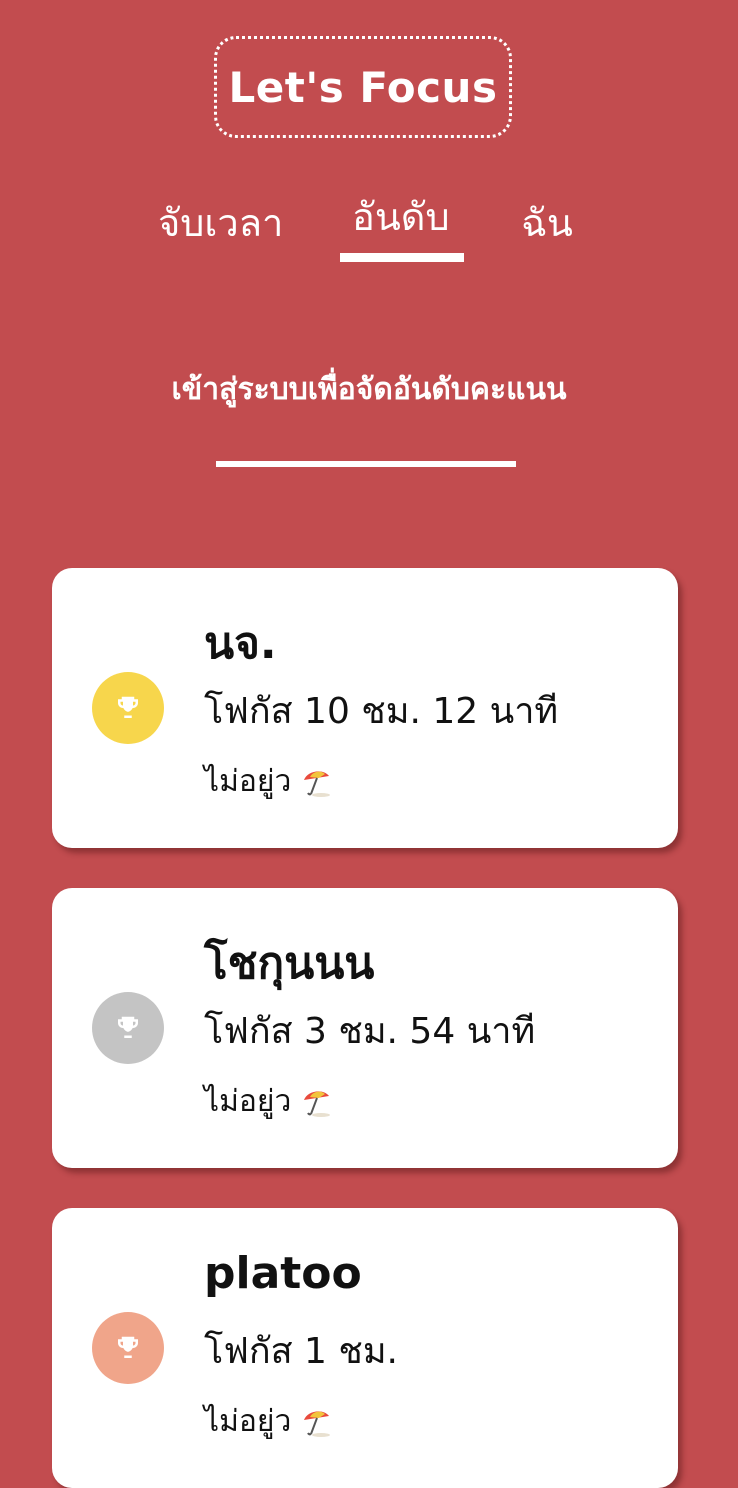  What do you see at coordinates (240, 643) in the screenshot?
I see `user-name: นจ.` at bounding box center [240, 643].